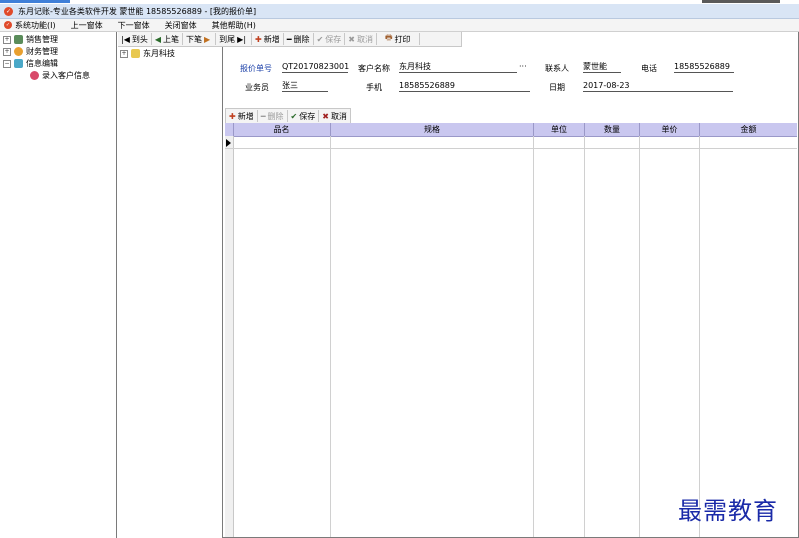 This screenshot has height=538, width=799. I want to click on next-label: 下笔, so click(194, 39).